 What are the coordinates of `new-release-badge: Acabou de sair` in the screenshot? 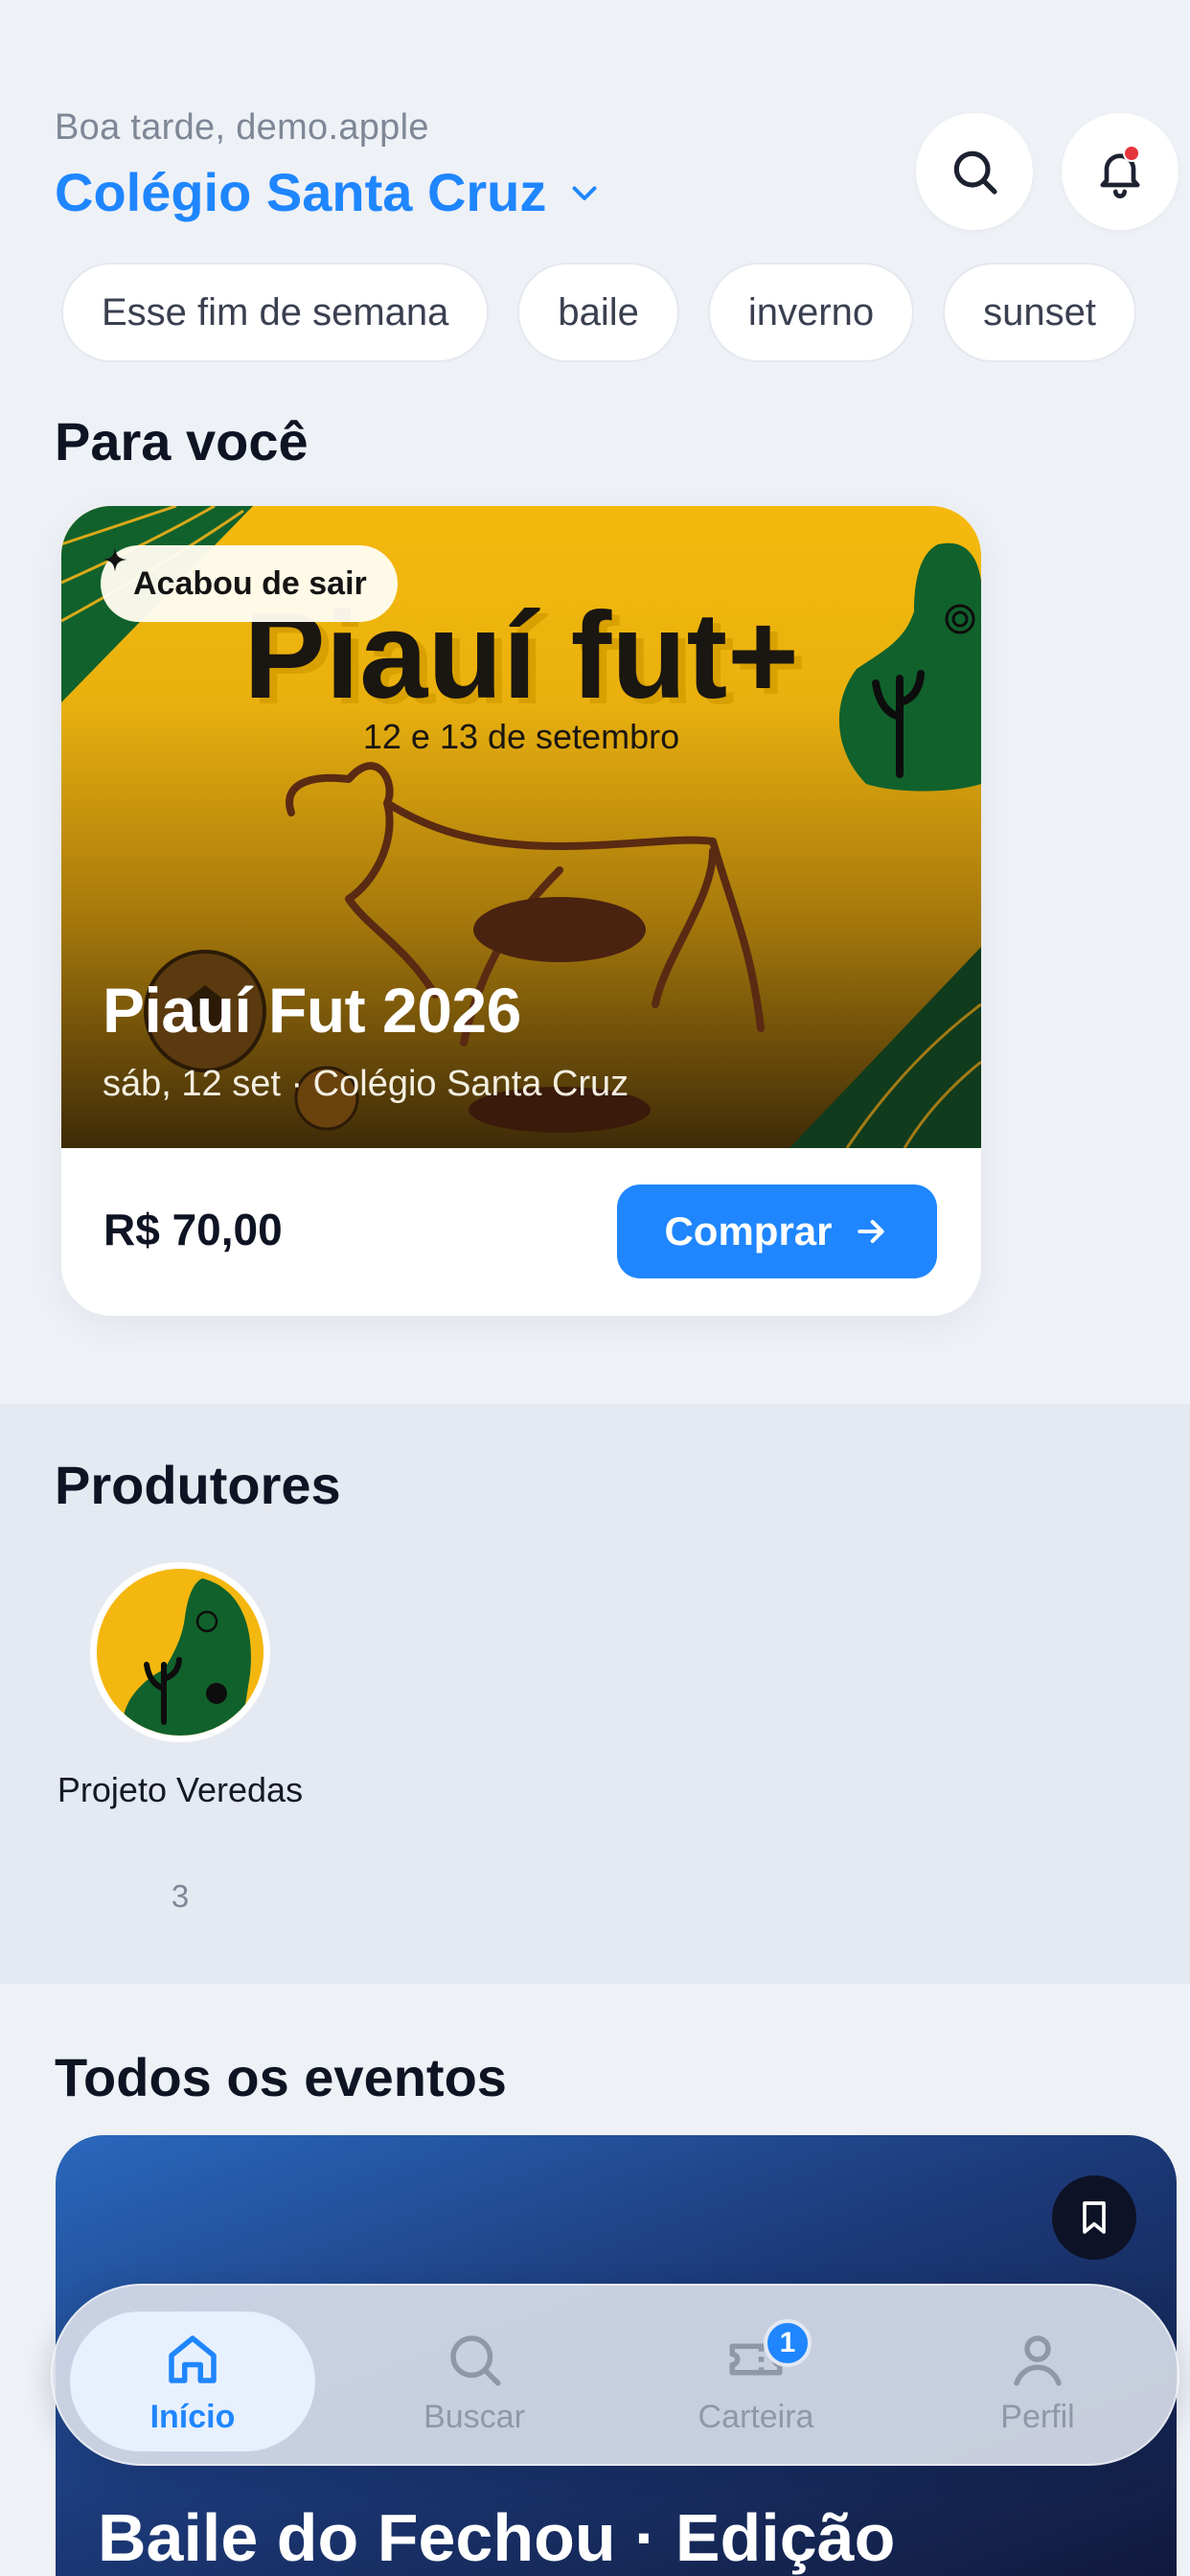 It's located at (250, 583).